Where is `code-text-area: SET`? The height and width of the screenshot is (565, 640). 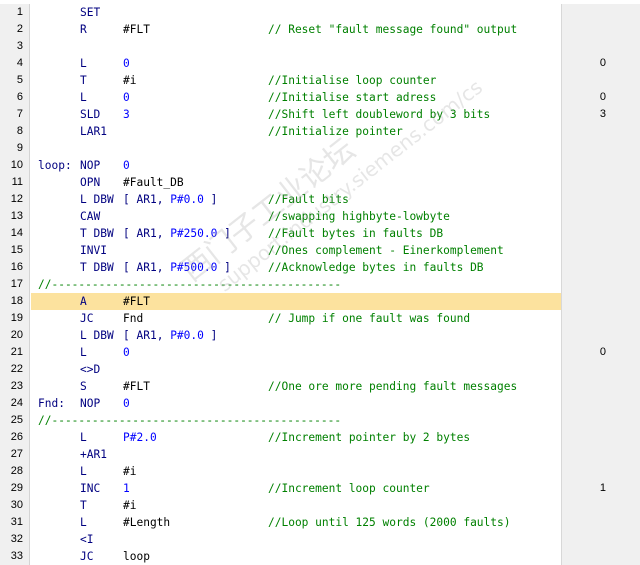
code-text-area: SET is located at coordinates (296, 12).